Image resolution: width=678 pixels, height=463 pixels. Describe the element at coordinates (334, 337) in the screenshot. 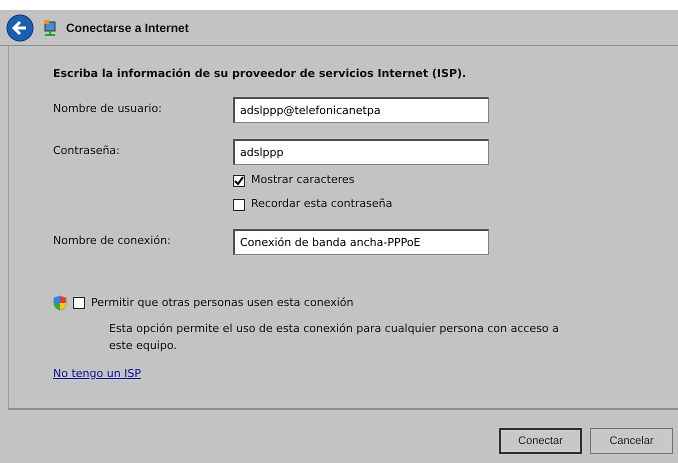

I see `share-description: Esta opción permite el uso de esta conexión para cualquier persona con acceso a este equipo.` at that location.